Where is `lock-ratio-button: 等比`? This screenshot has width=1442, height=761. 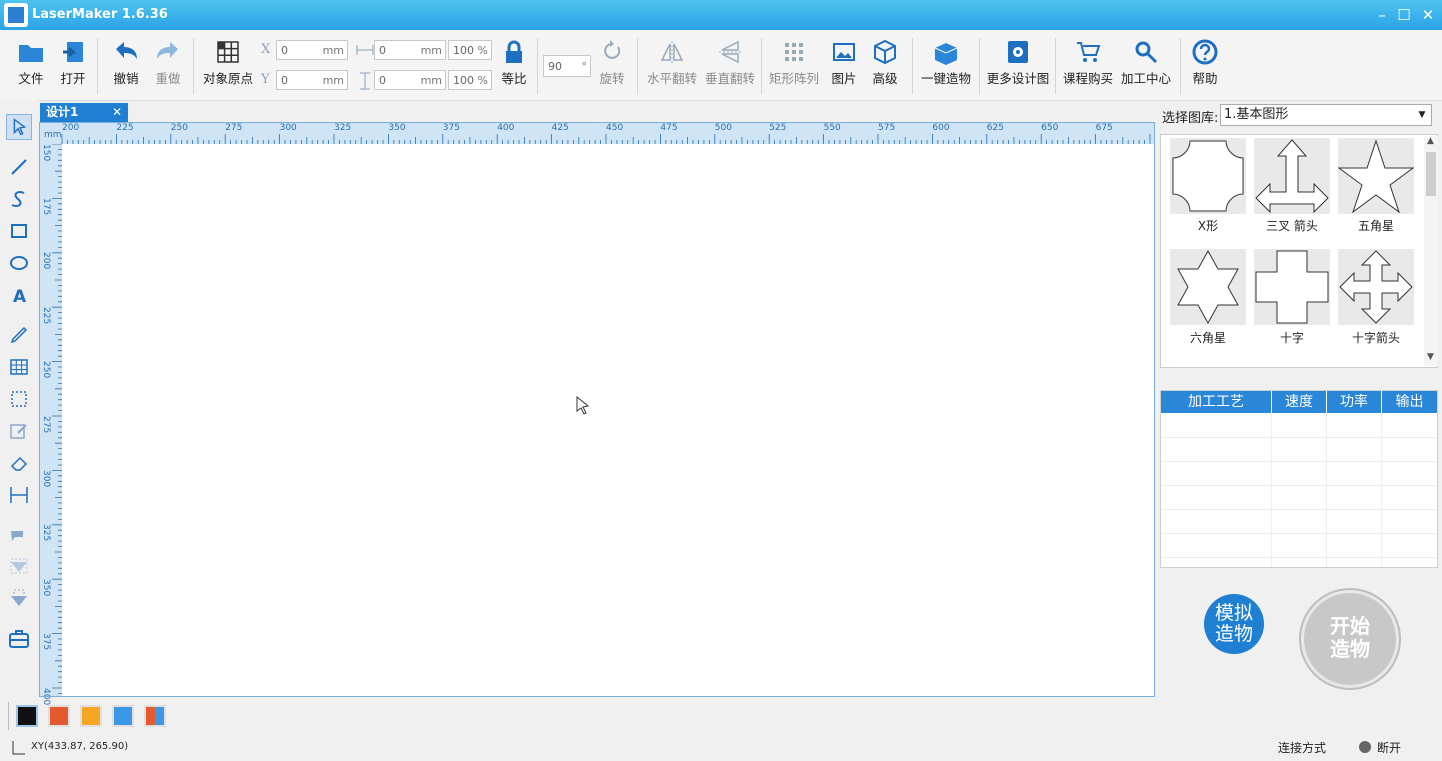 lock-ratio-button: 等比 is located at coordinates (514, 64).